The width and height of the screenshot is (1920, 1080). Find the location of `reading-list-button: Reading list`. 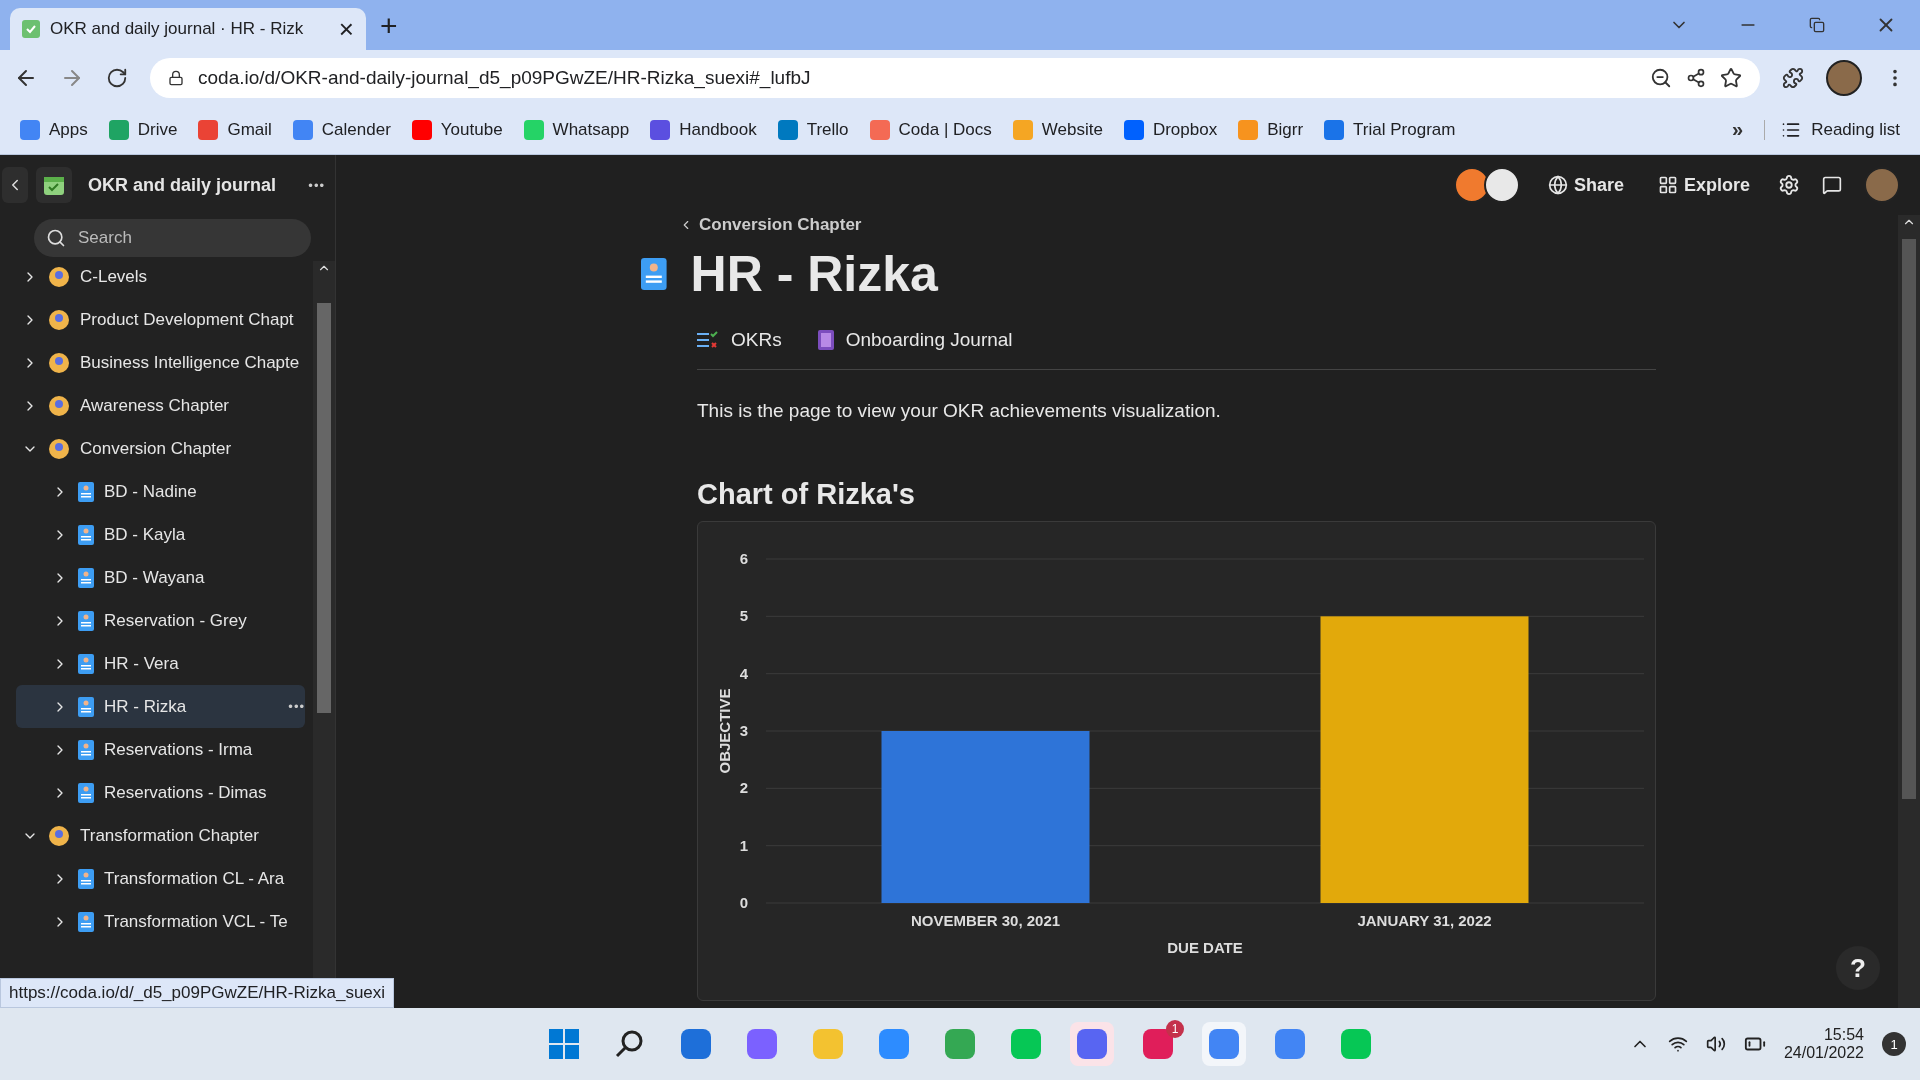

reading-list-button: Reading list is located at coordinates (1832, 129).